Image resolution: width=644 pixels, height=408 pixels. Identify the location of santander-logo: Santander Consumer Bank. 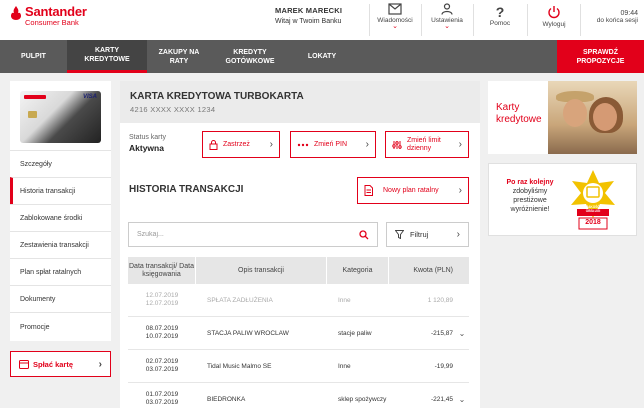
(48, 15).